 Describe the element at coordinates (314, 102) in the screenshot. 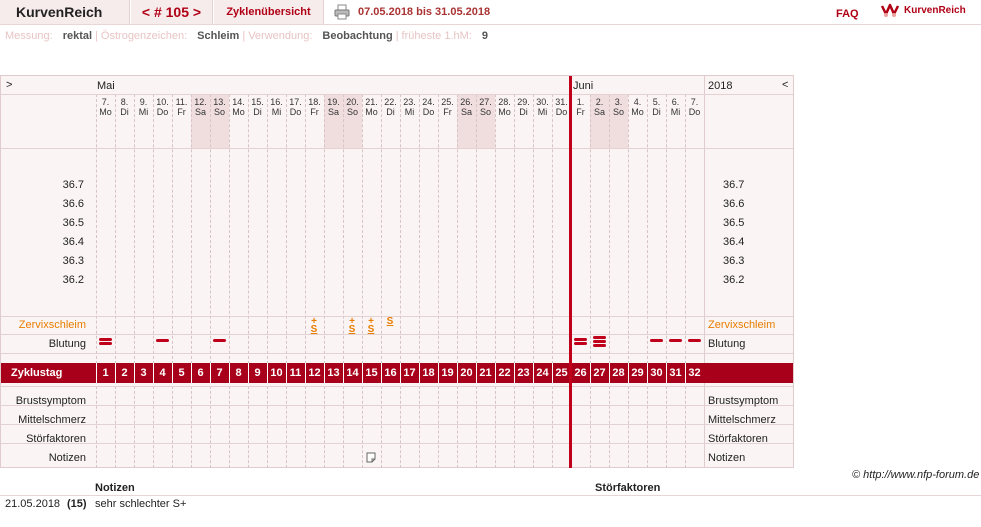

I see `day-header: 18.` at that location.